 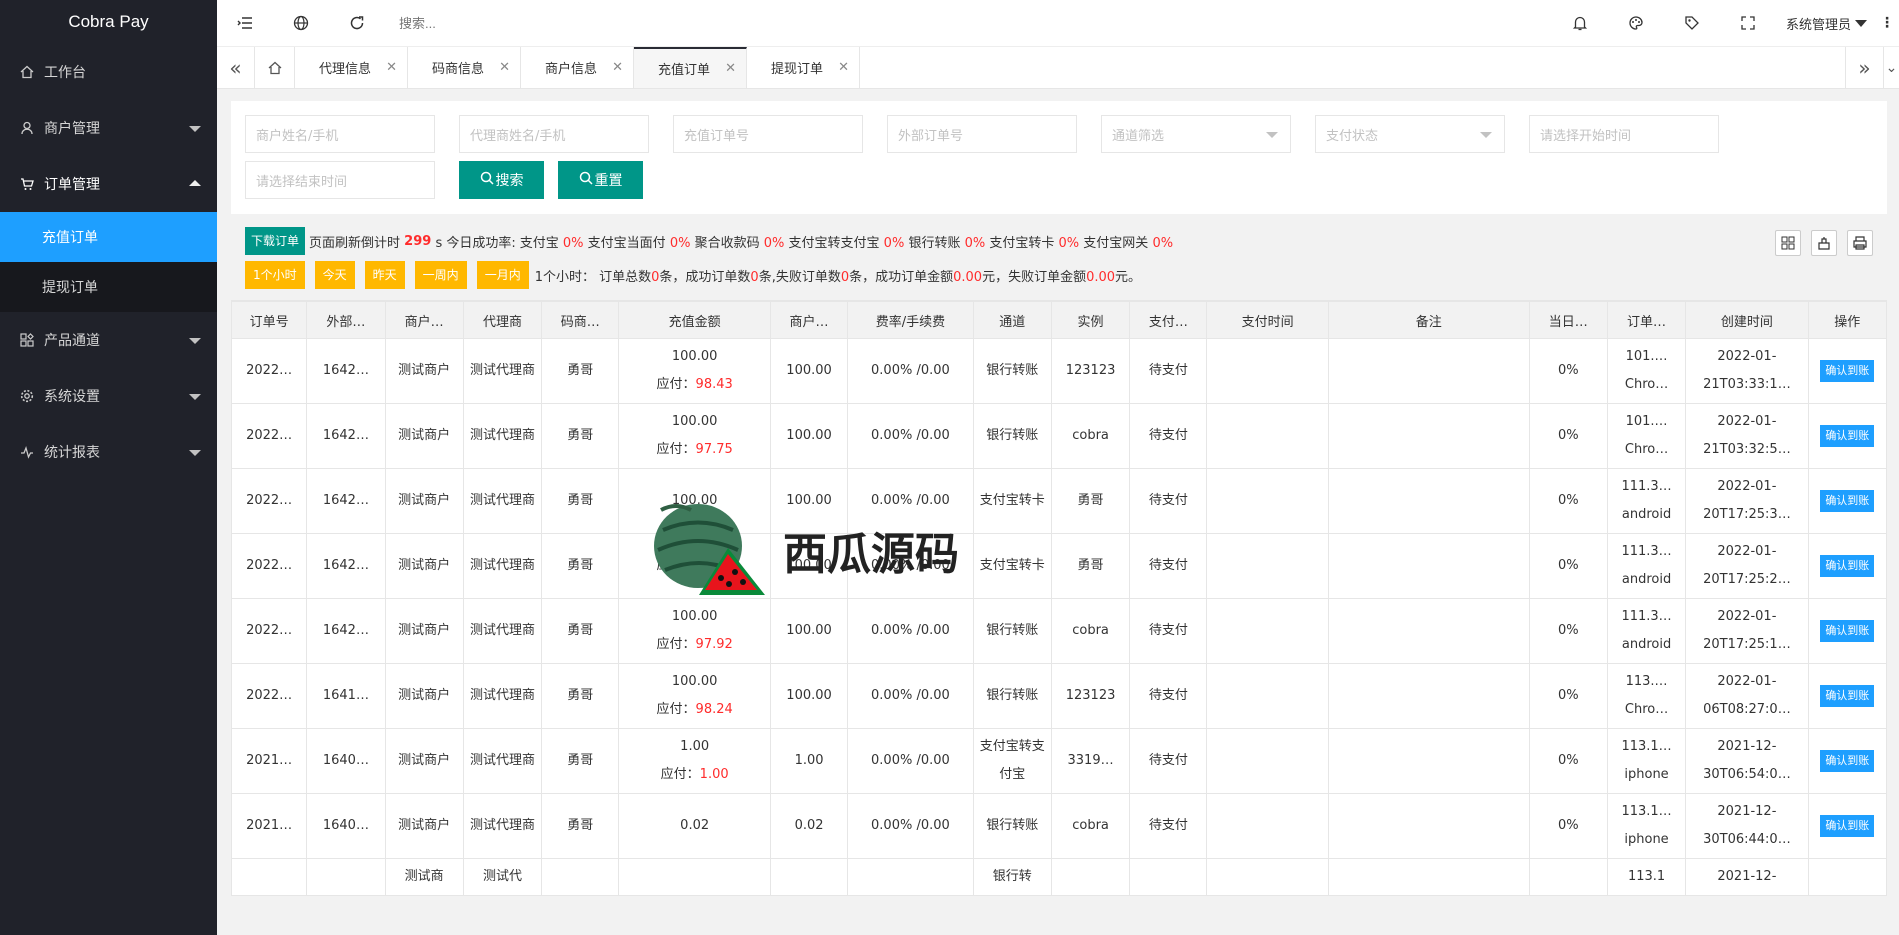 I want to click on cell-coder: 勇哥, so click(x=580, y=826).